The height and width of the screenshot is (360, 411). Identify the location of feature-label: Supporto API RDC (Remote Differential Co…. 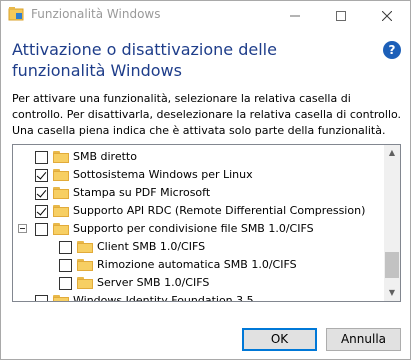
(219, 210).